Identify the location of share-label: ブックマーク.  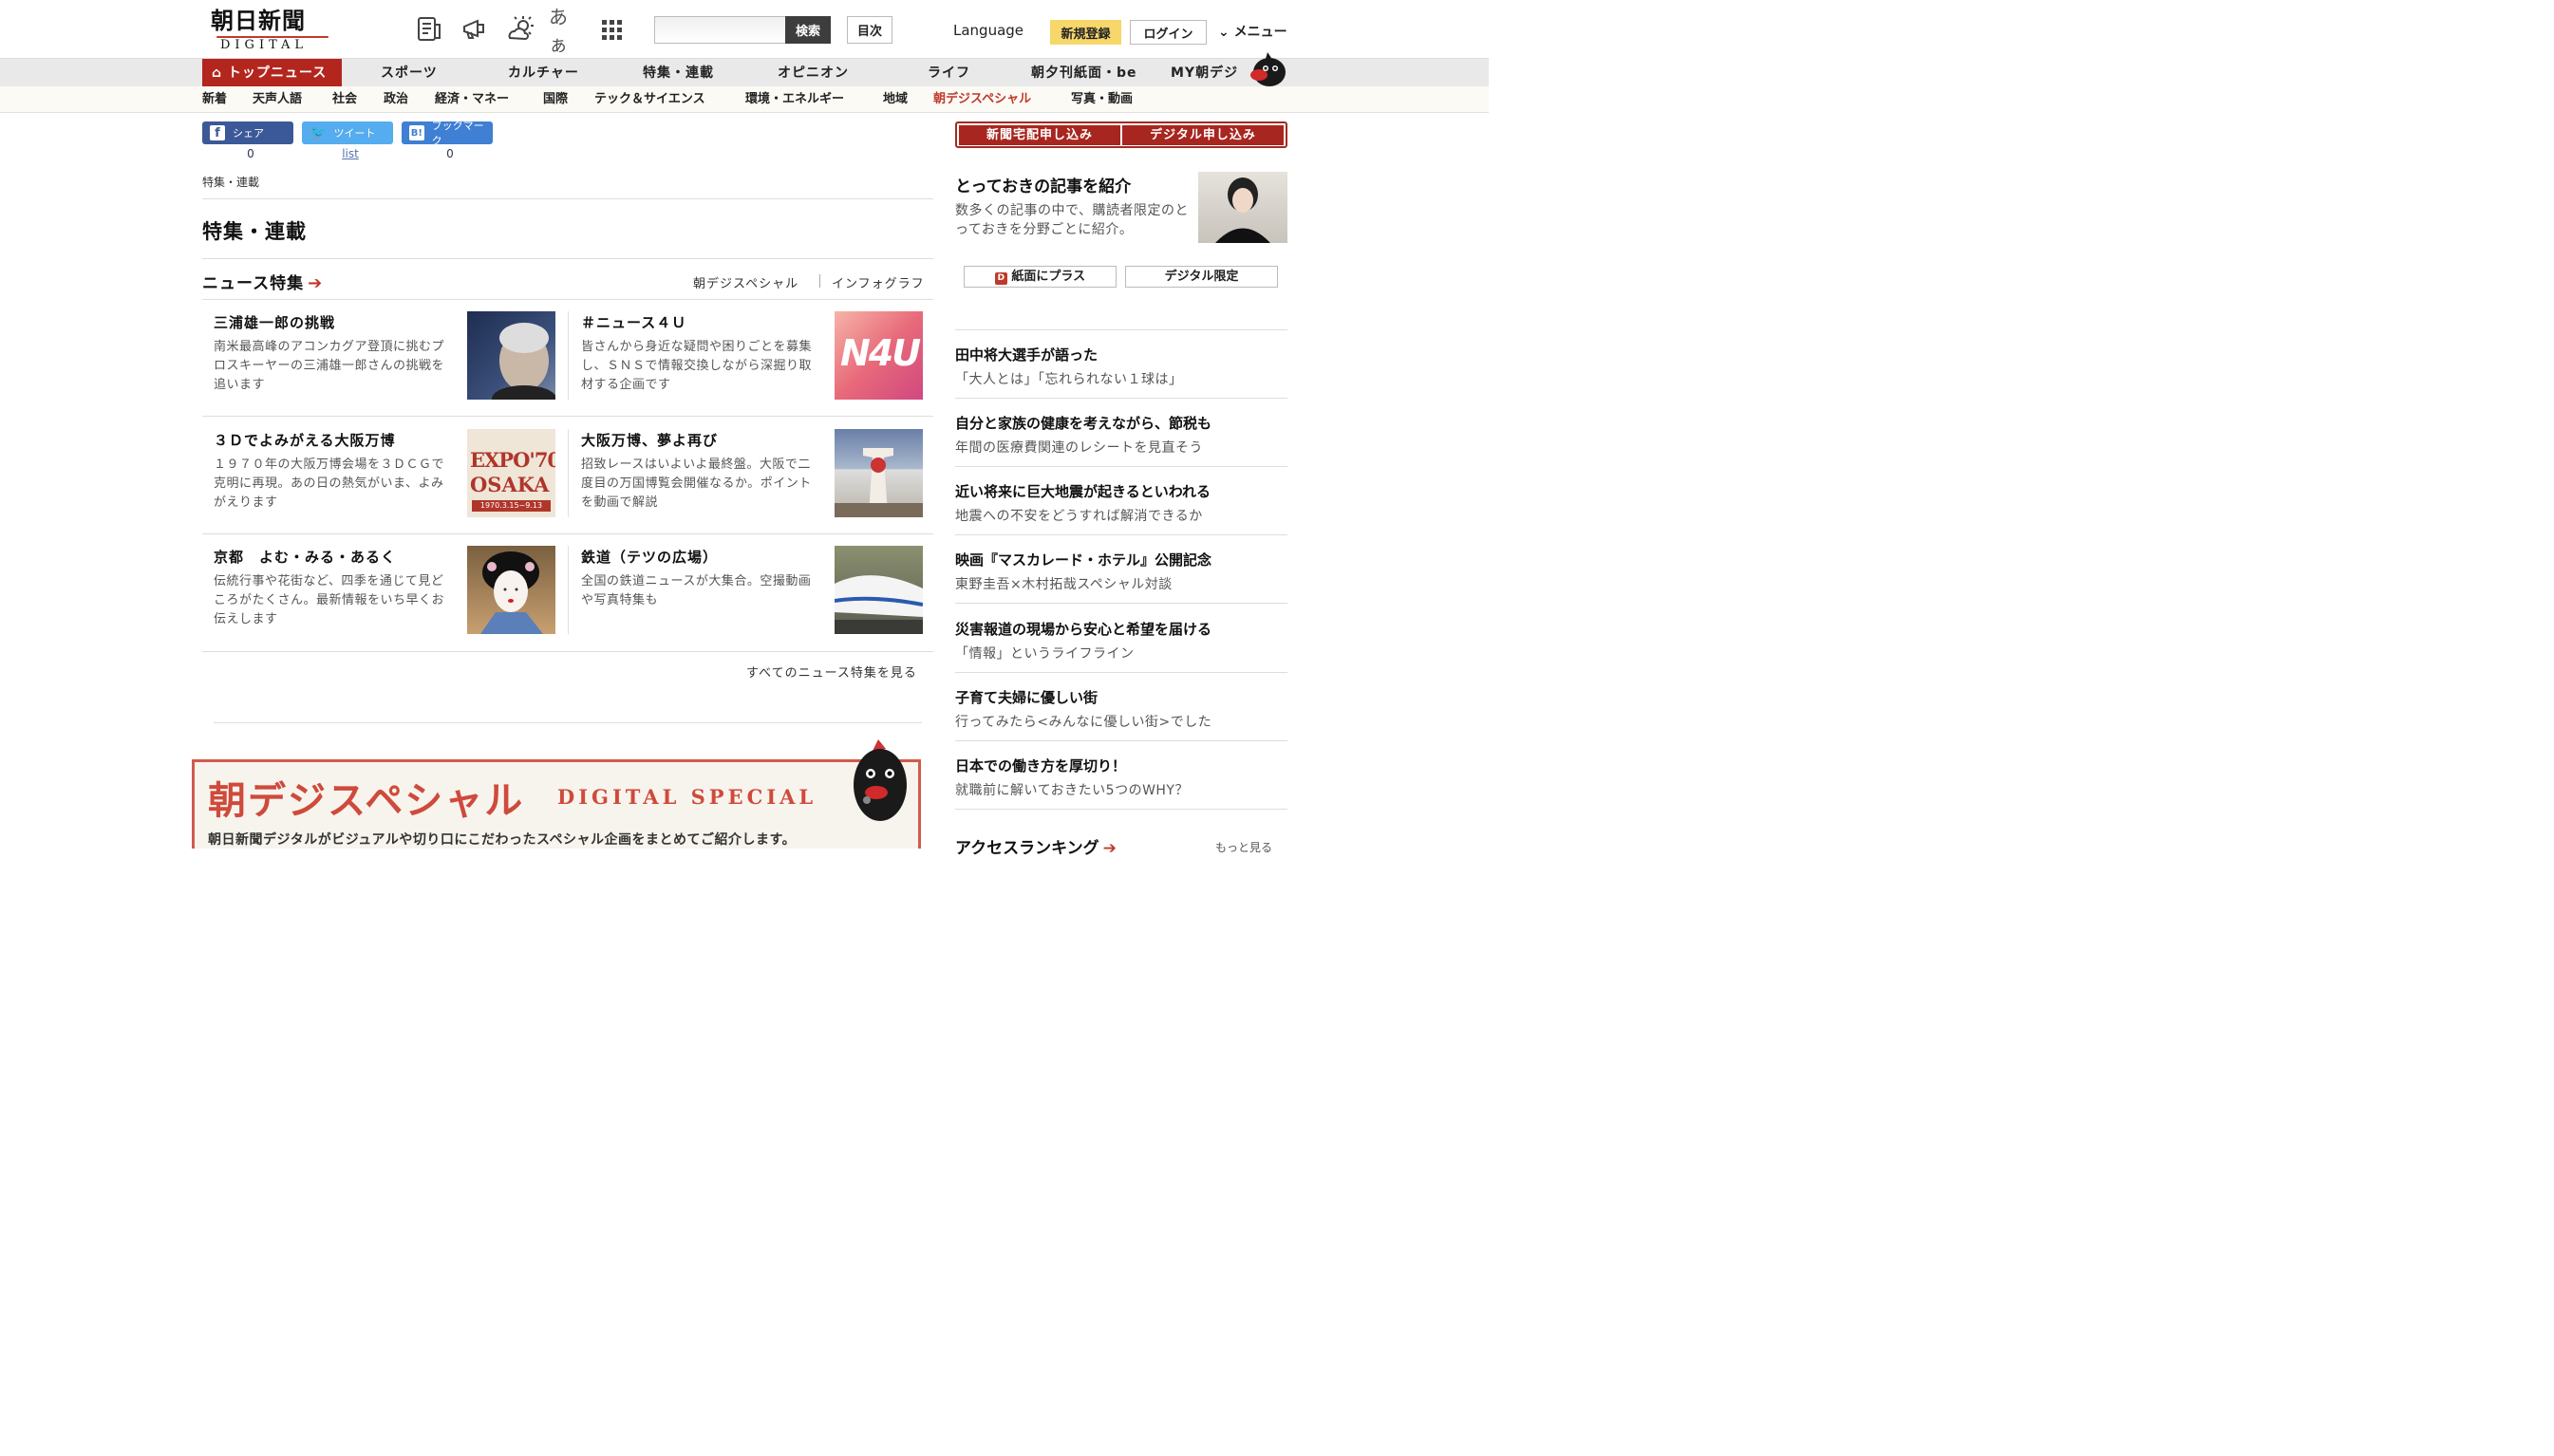
(457, 133).